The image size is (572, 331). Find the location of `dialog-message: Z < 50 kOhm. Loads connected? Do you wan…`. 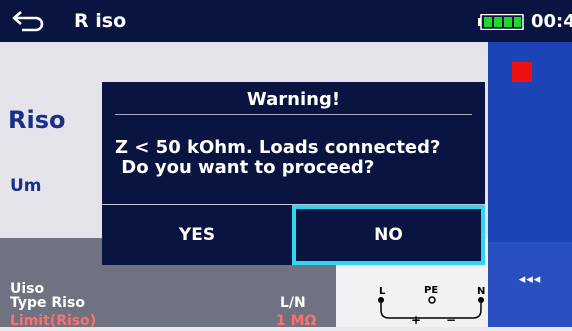

dialog-message: Z < 50 kOhm. Loads connected? Do you wan… is located at coordinates (278, 157).